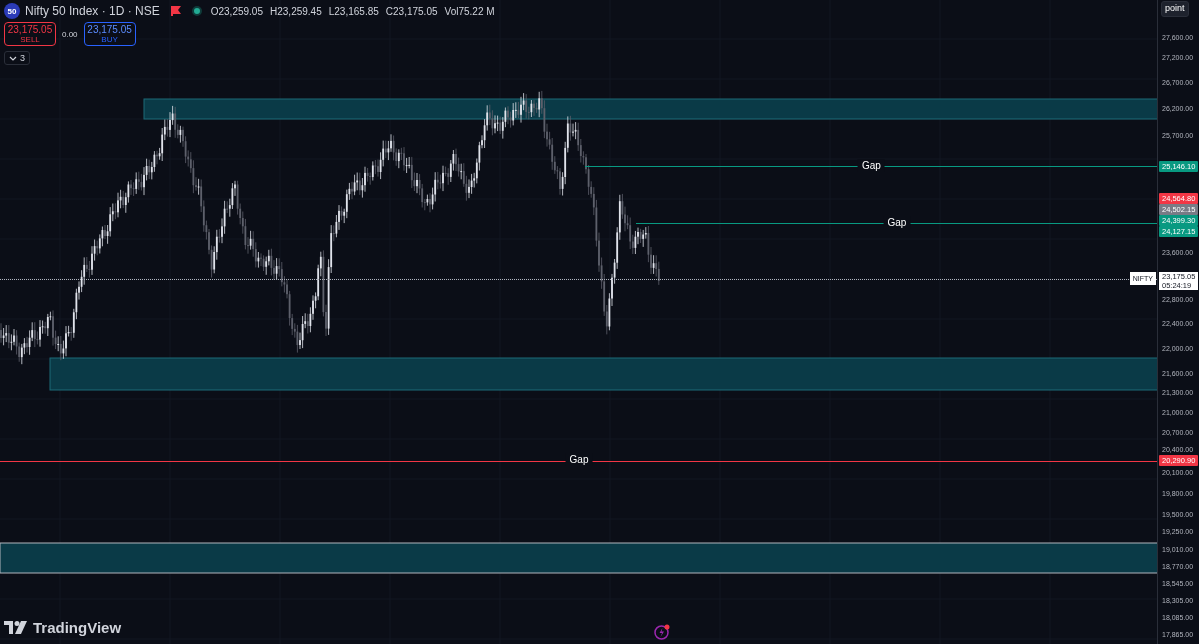 The height and width of the screenshot is (644, 1199). Describe the element at coordinates (16, 627) in the screenshot. I see `brand-logo-icon` at that location.